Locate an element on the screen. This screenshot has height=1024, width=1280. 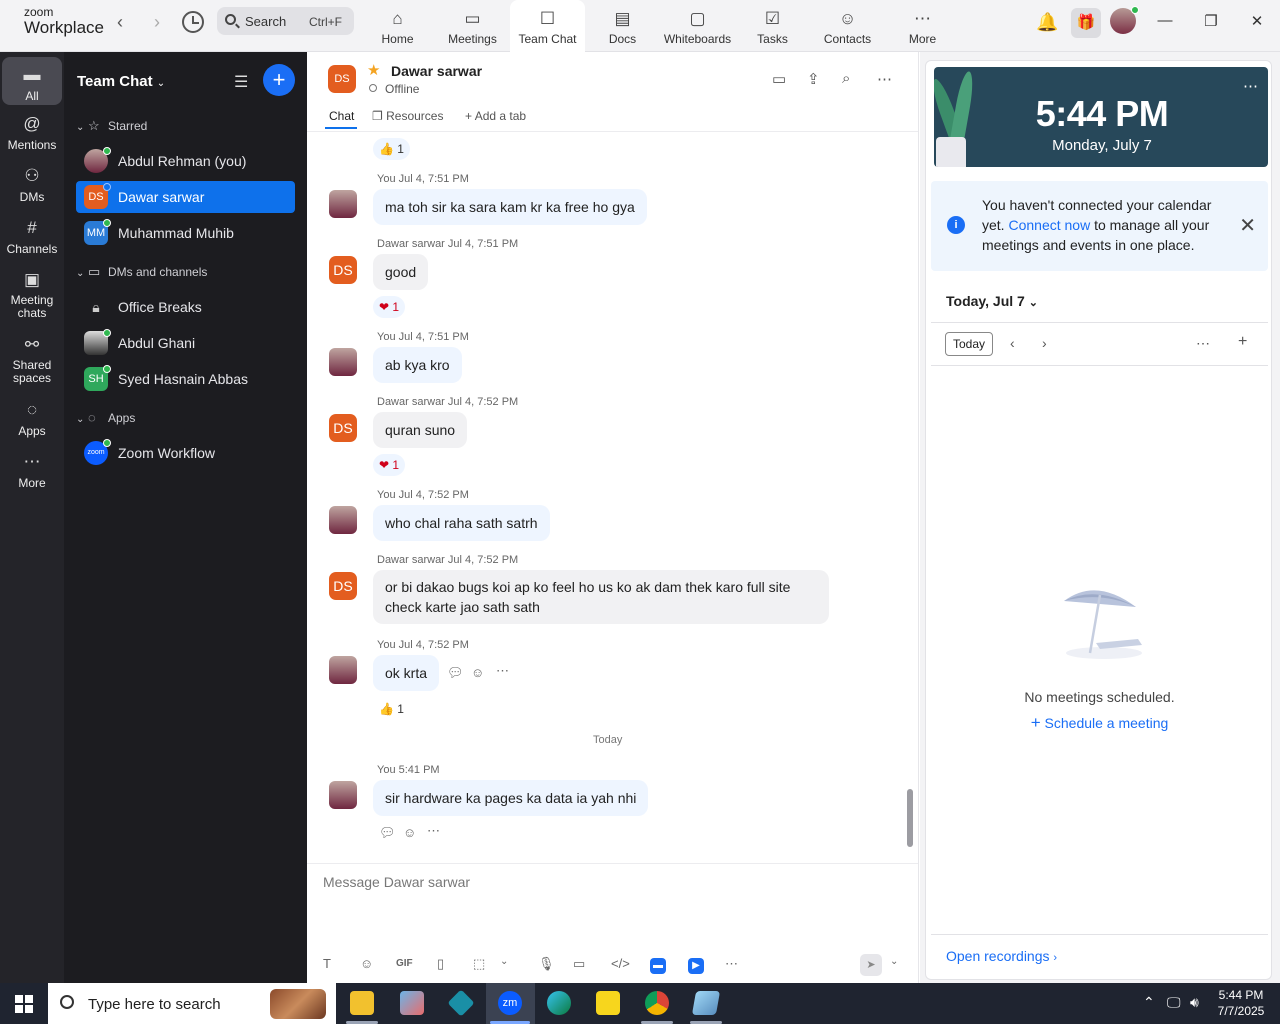
section-apps: ⌄ ◌ Apps is located at coordinates (105, 417).